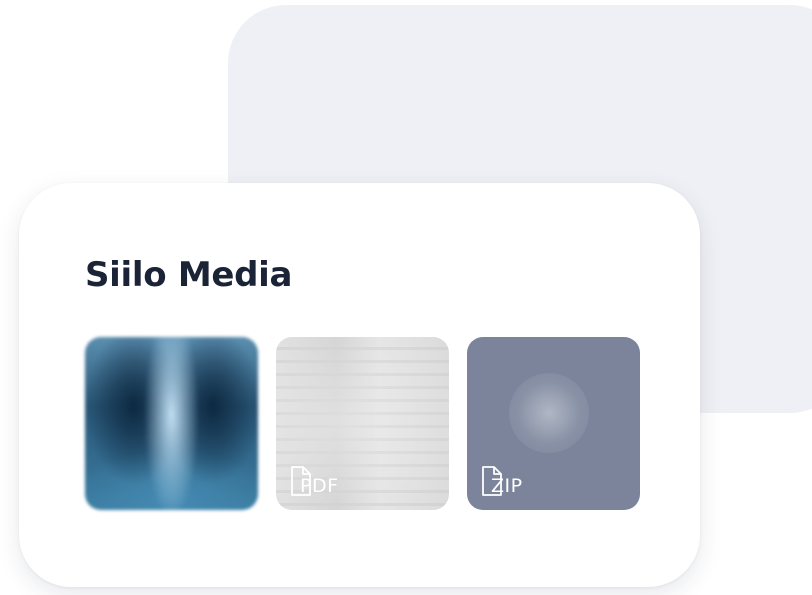 The image size is (812, 595). I want to click on card-title: Siilo Media, so click(189, 275).